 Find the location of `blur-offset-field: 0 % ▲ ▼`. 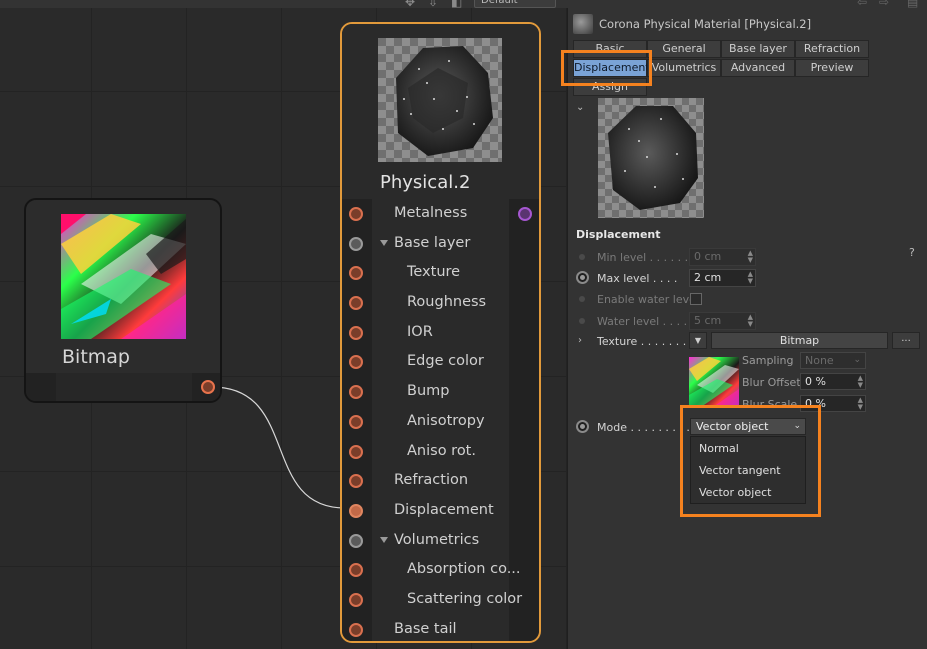

blur-offset-field: 0 % ▲ ▼ is located at coordinates (833, 381).